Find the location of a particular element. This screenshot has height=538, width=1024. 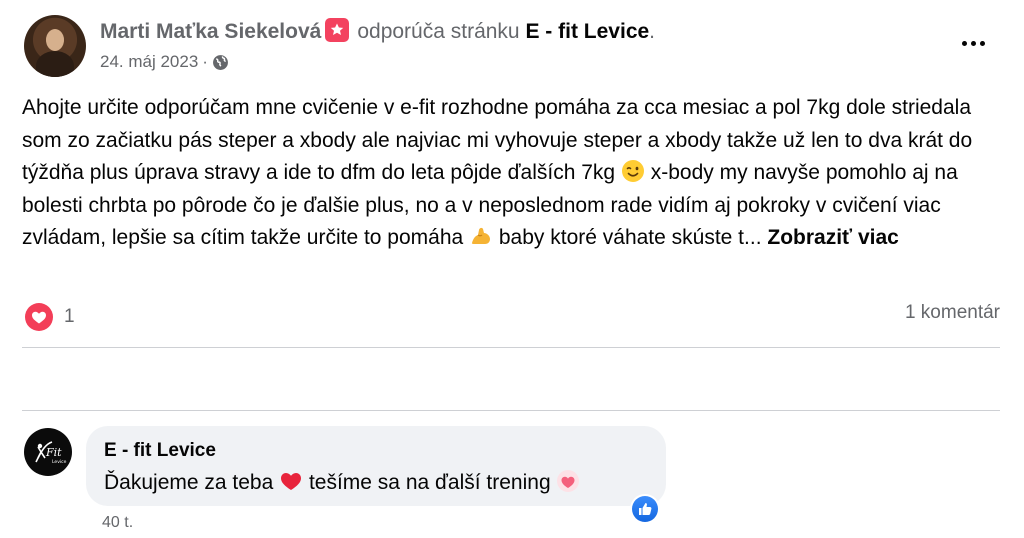

like-reaction-icon is located at coordinates (645, 509).